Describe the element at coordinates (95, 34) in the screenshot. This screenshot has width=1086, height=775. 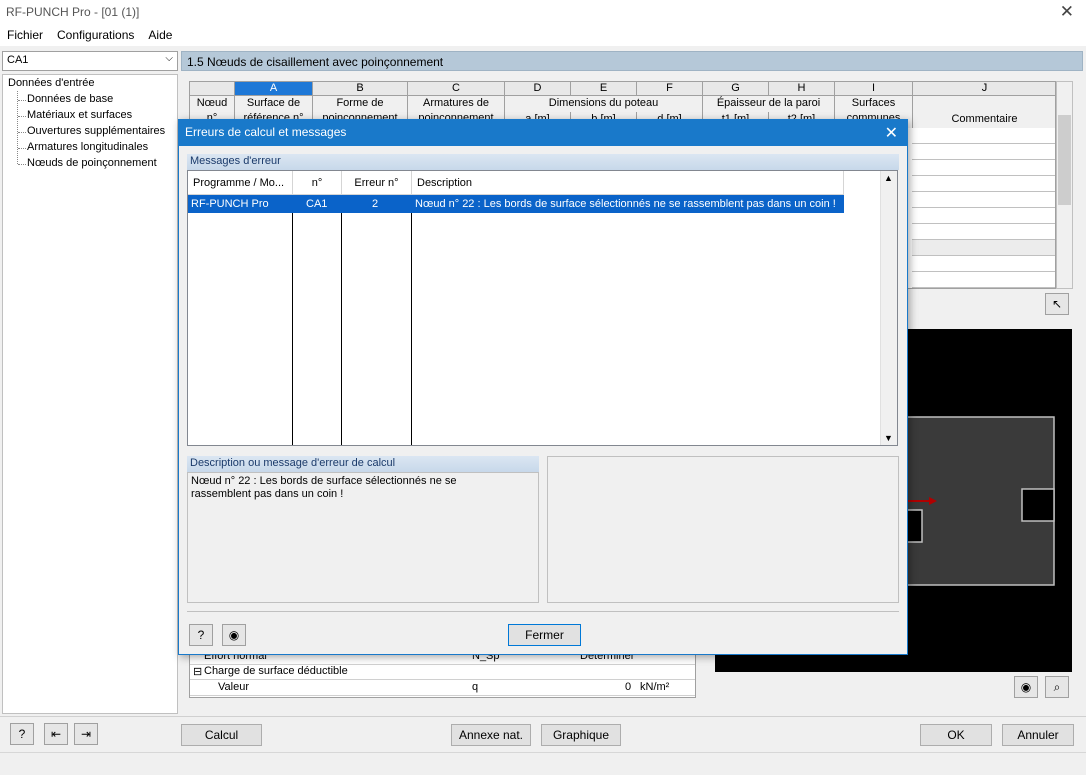
I see `menu-settings: Configurations` at that location.